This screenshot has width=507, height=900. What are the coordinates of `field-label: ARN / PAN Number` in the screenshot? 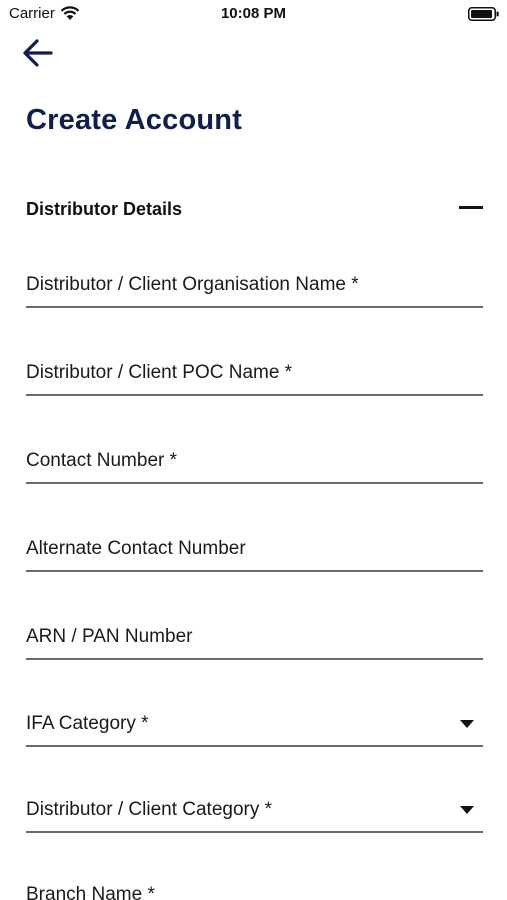 It's located at (109, 636).